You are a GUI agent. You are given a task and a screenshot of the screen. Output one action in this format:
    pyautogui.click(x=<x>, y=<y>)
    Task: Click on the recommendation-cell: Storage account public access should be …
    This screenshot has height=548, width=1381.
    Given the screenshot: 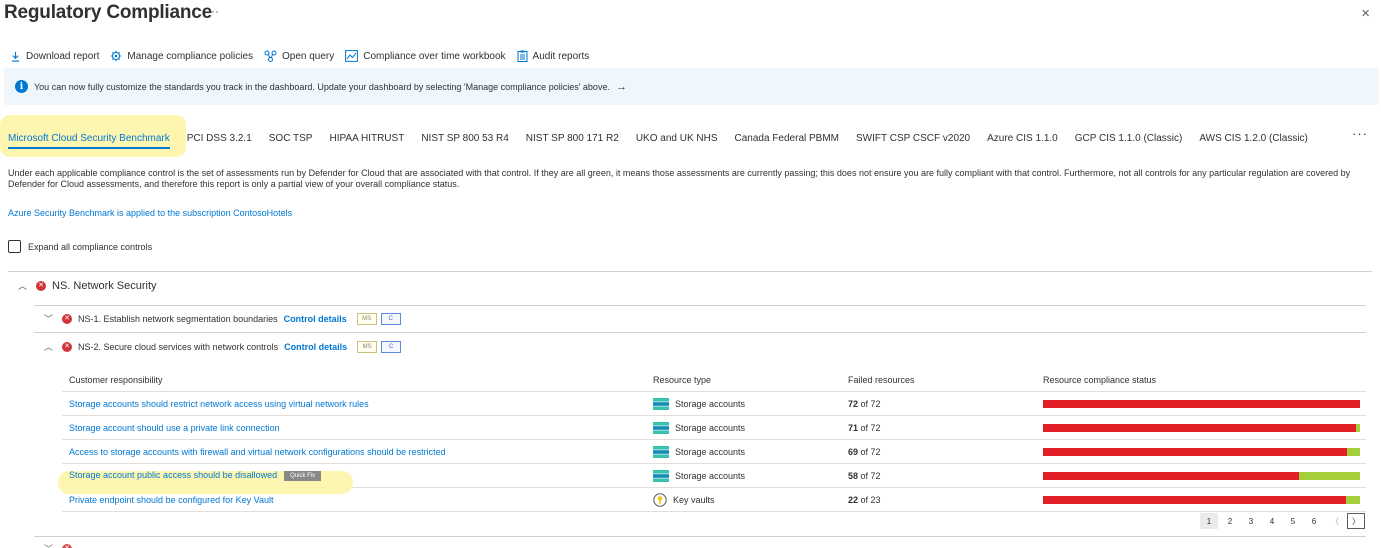 What is the action you would take?
    pyautogui.click(x=352, y=482)
    